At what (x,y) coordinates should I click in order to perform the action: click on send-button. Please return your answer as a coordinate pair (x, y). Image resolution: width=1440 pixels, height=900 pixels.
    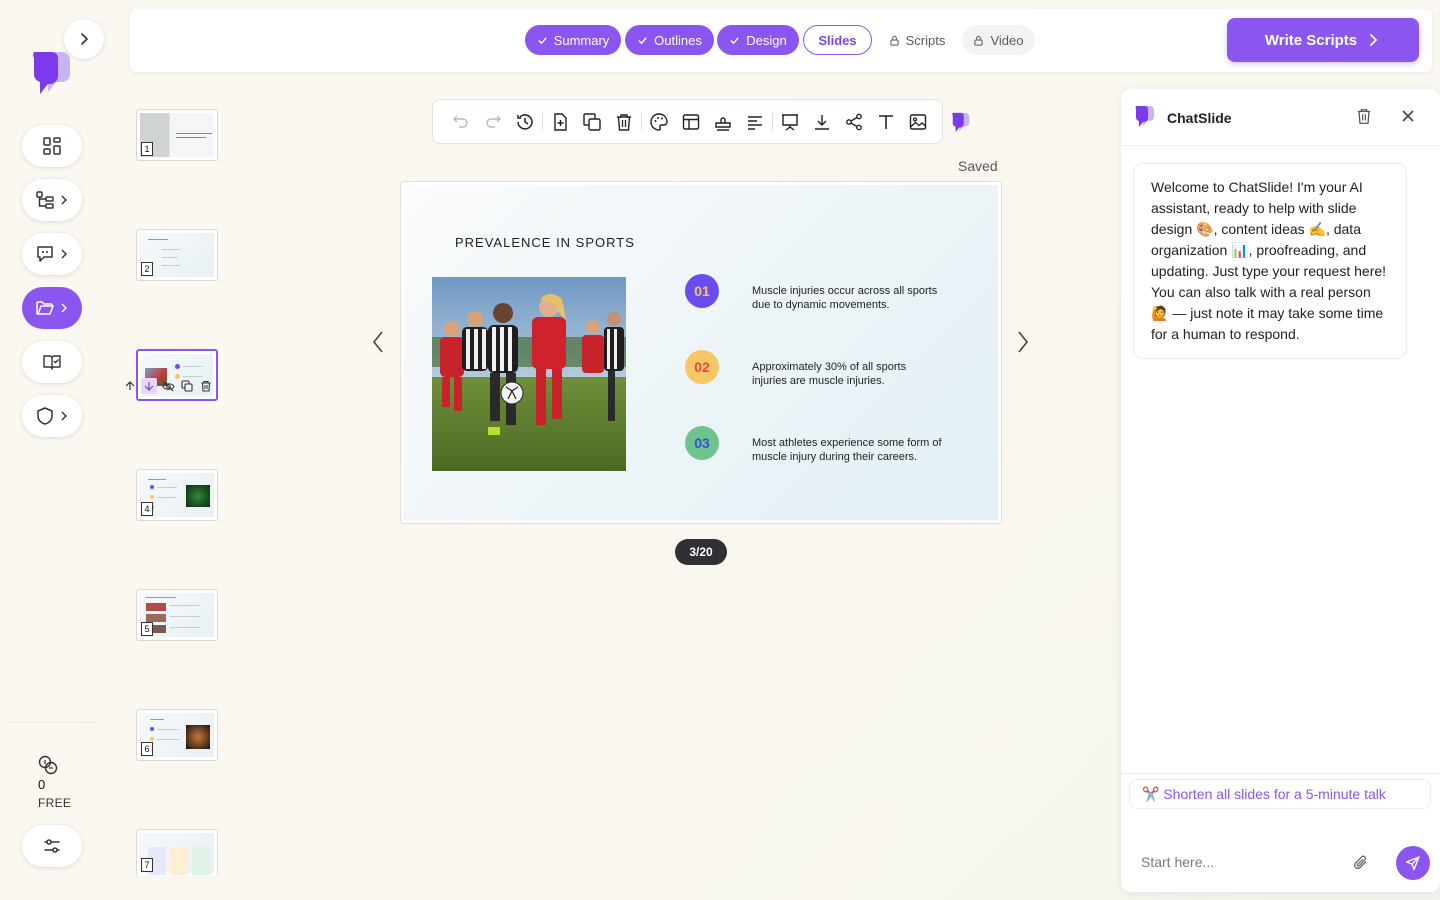
    Looking at the image, I should click on (1413, 863).